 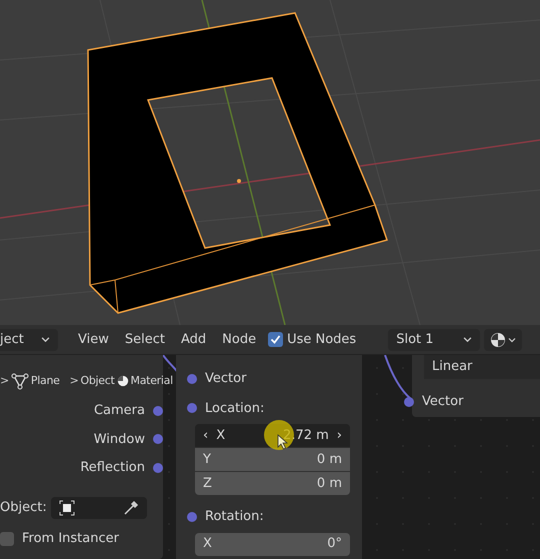 What do you see at coordinates (272, 544) in the screenshot?
I see `number-field: X 0°` at bounding box center [272, 544].